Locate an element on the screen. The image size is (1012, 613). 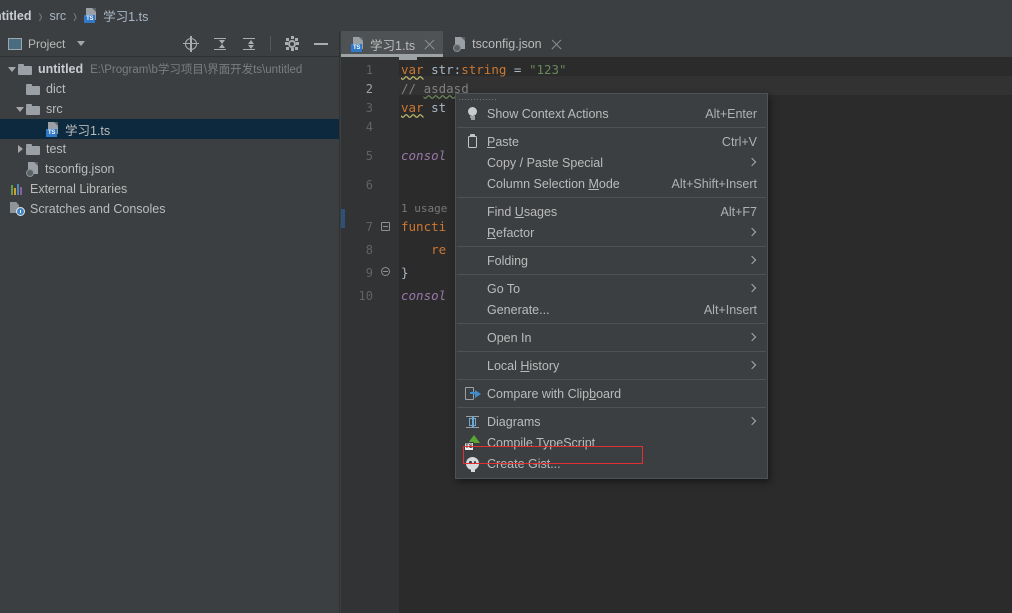
breadcrumb: ntitled › src › TS 学习1.ts is located at coordinates (506, 15).